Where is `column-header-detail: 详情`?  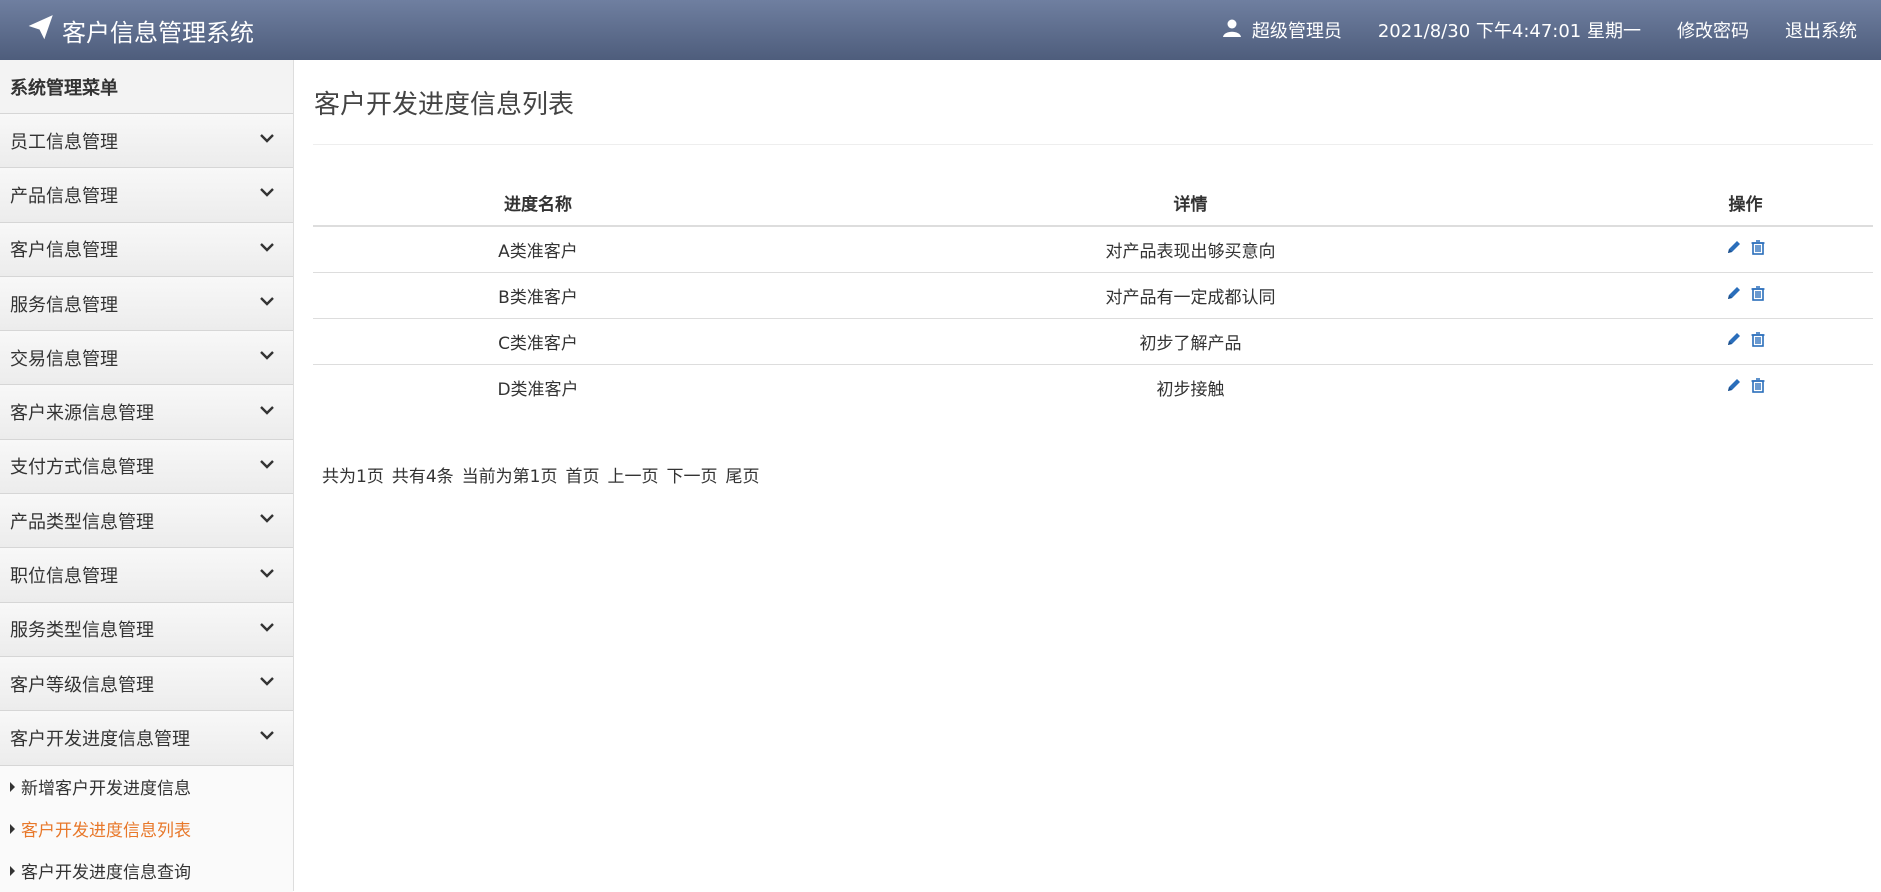
column-header-detail: 详情 is located at coordinates (1190, 203).